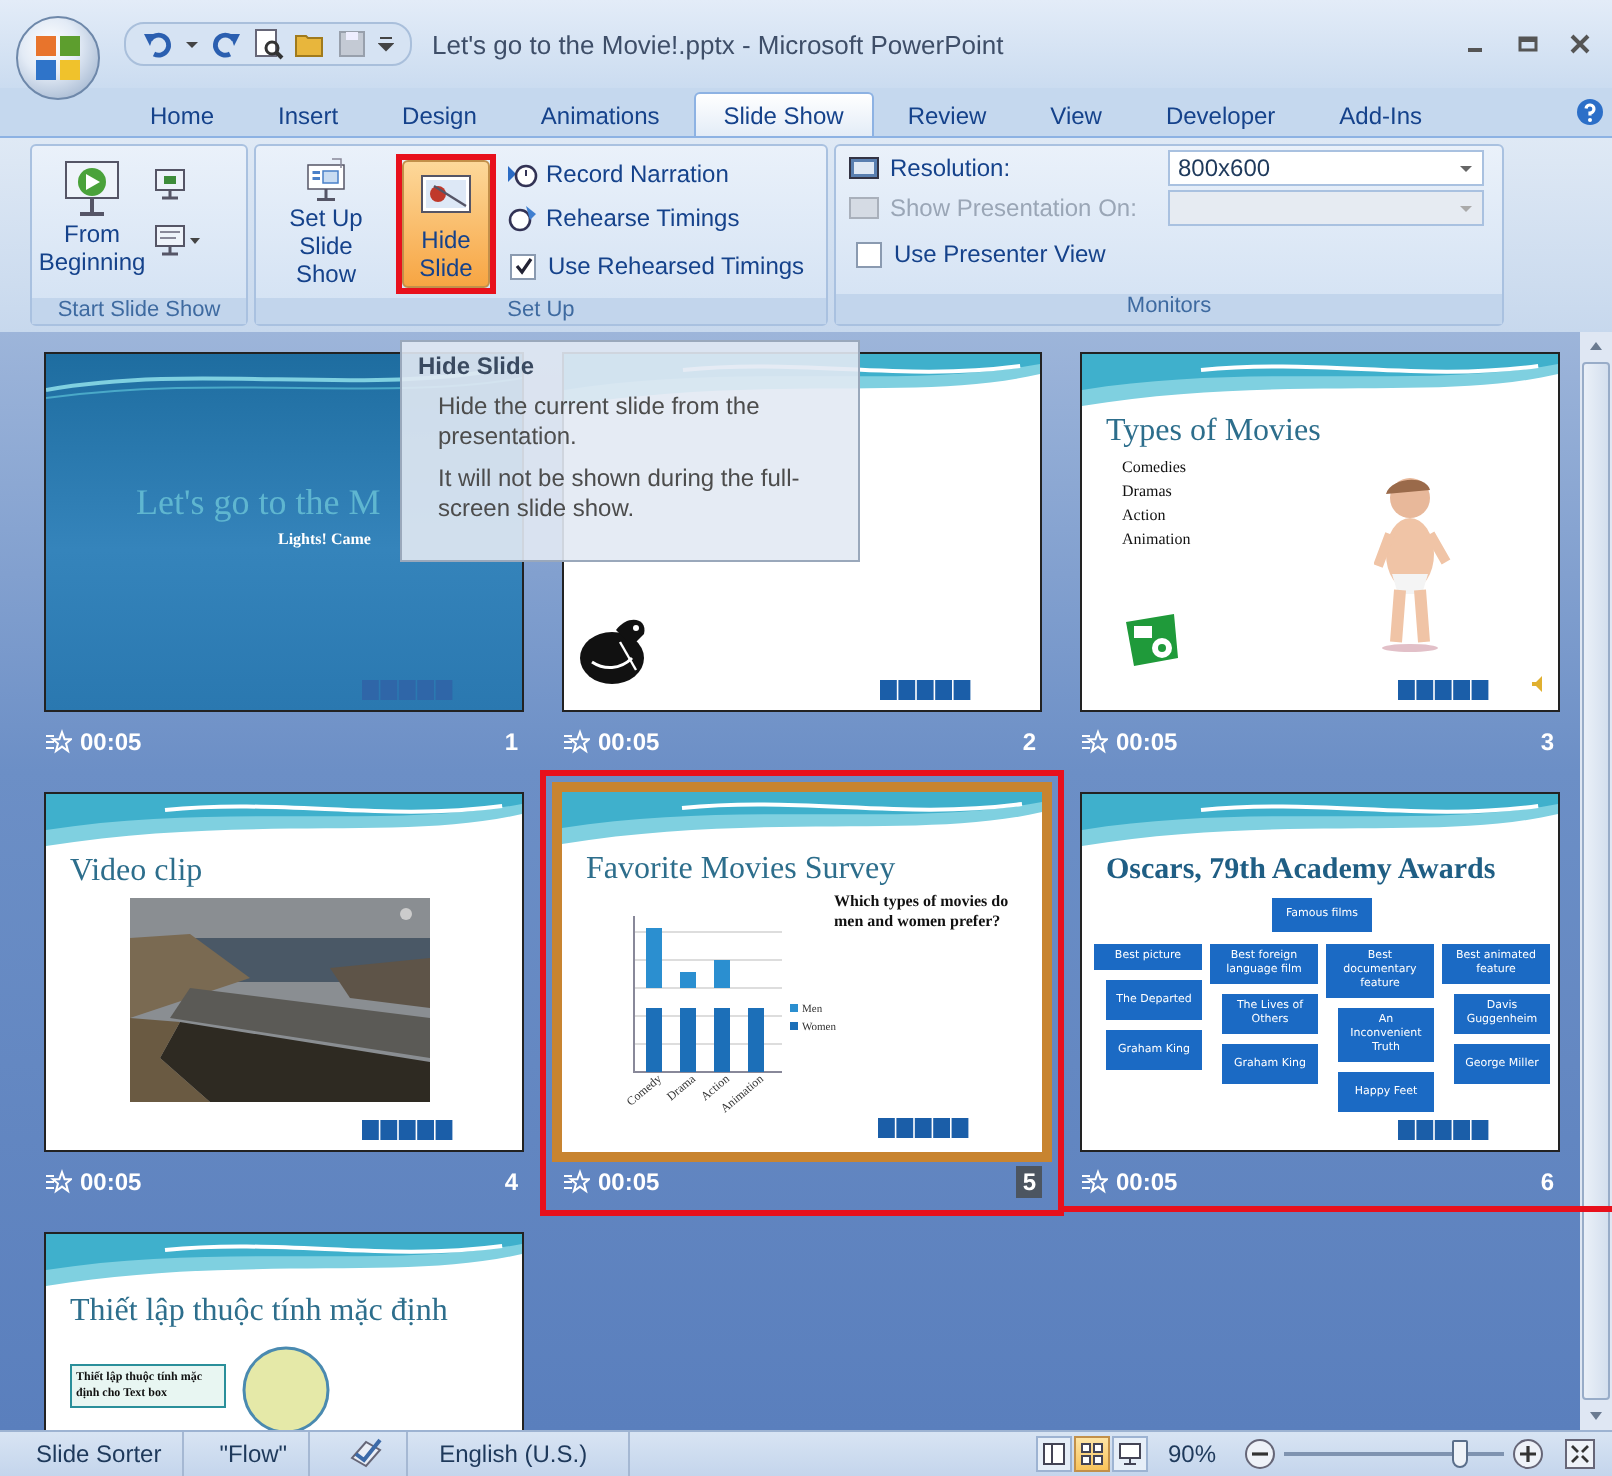 The image size is (1612, 1476). I want to click on display-icon, so click(864, 208).